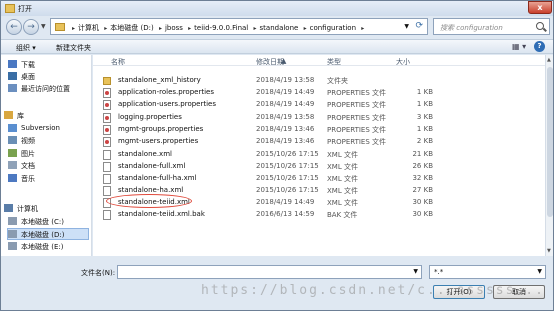 This screenshot has width=554, height=311. I want to click on sidebar-item-label: 最近访问的位置, so click(45, 89).